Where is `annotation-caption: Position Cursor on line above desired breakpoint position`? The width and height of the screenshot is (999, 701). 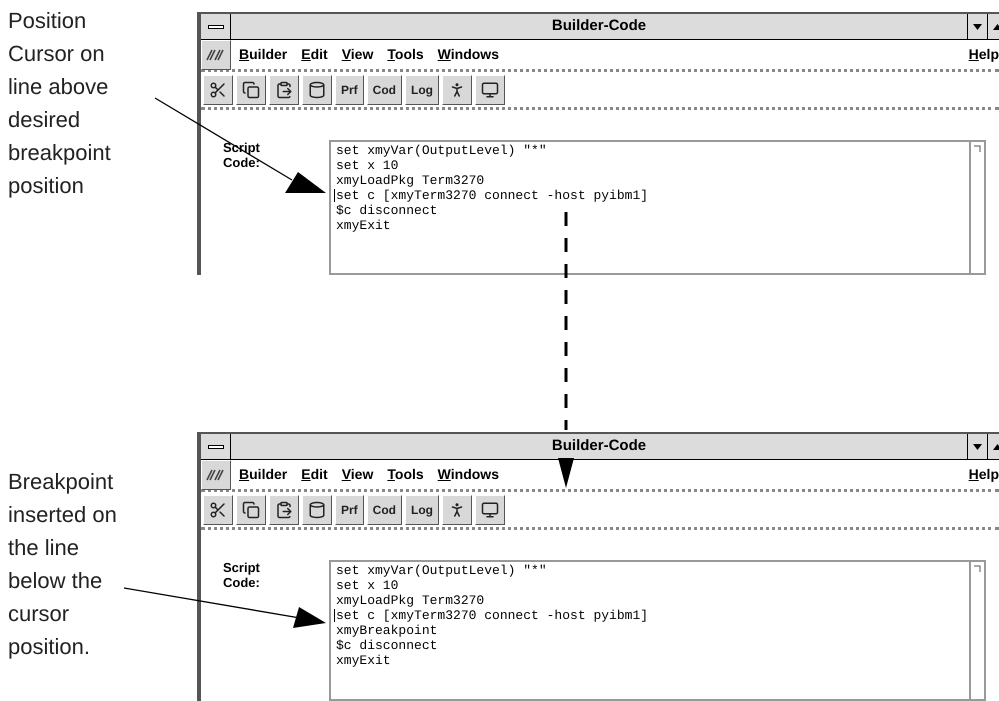
annotation-caption: Position Cursor on line above desired breakpoint position is located at coordinates (60, 103).